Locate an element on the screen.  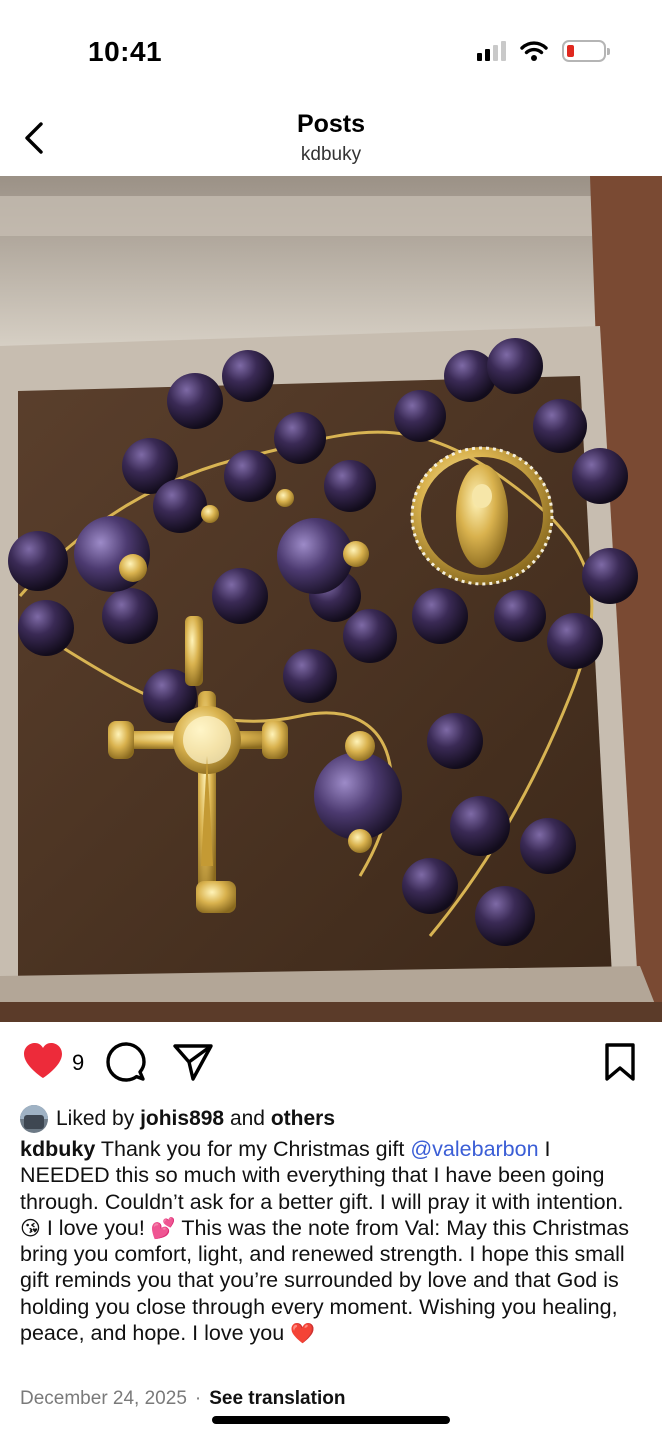
caption-mention: @valebarbon is located at coordinates (474, 1149).